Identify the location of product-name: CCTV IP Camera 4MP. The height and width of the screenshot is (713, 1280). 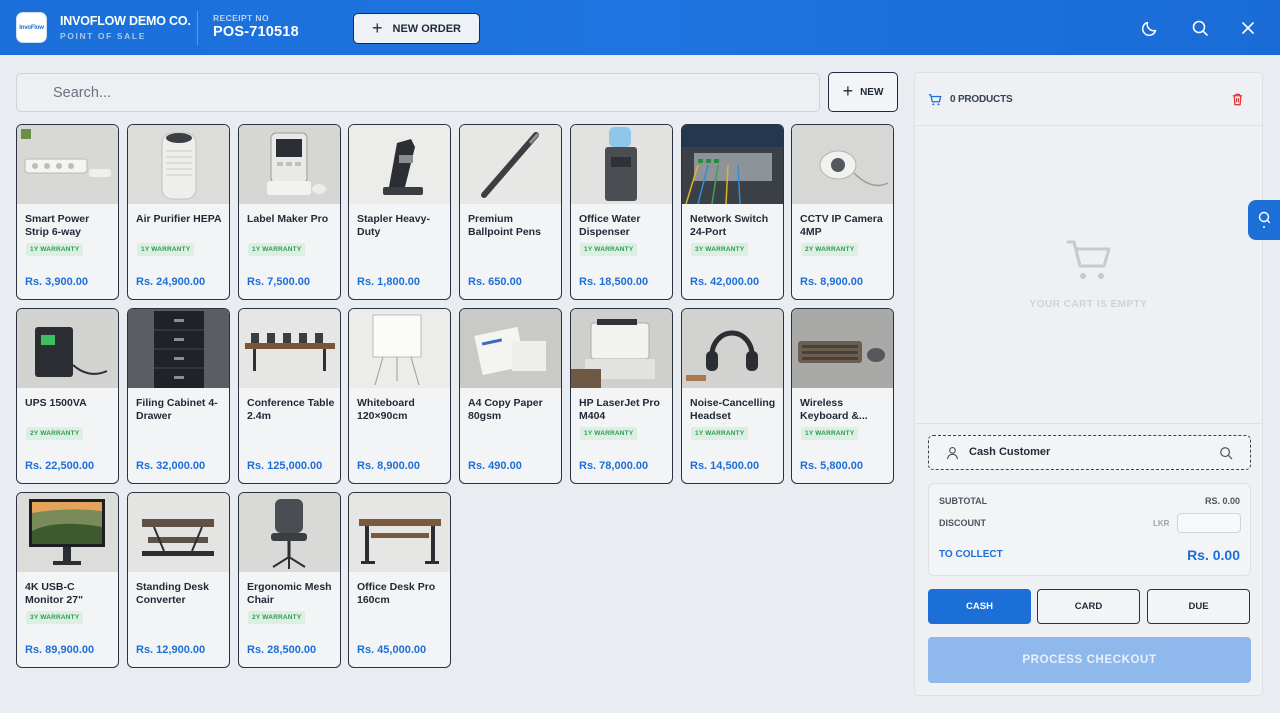
(841, 225).